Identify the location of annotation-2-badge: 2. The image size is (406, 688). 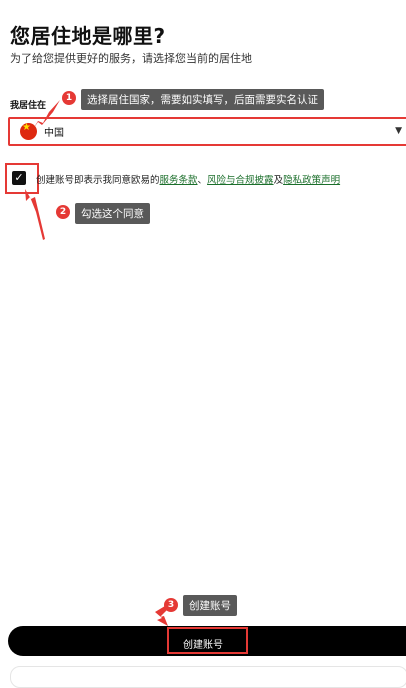
(63, 212).